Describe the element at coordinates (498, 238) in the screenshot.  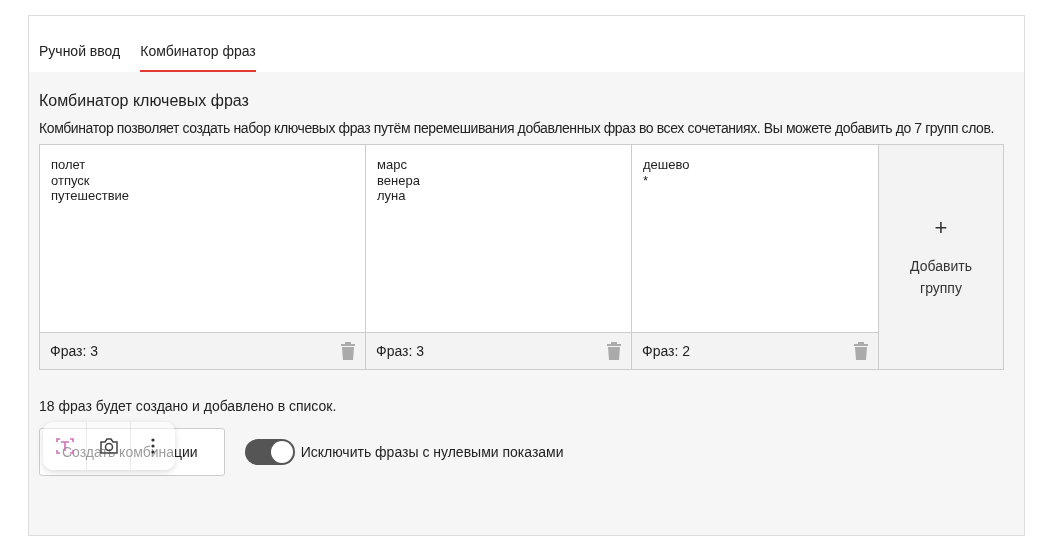
I see `phrase-group-field: марс венера луна` at that location.